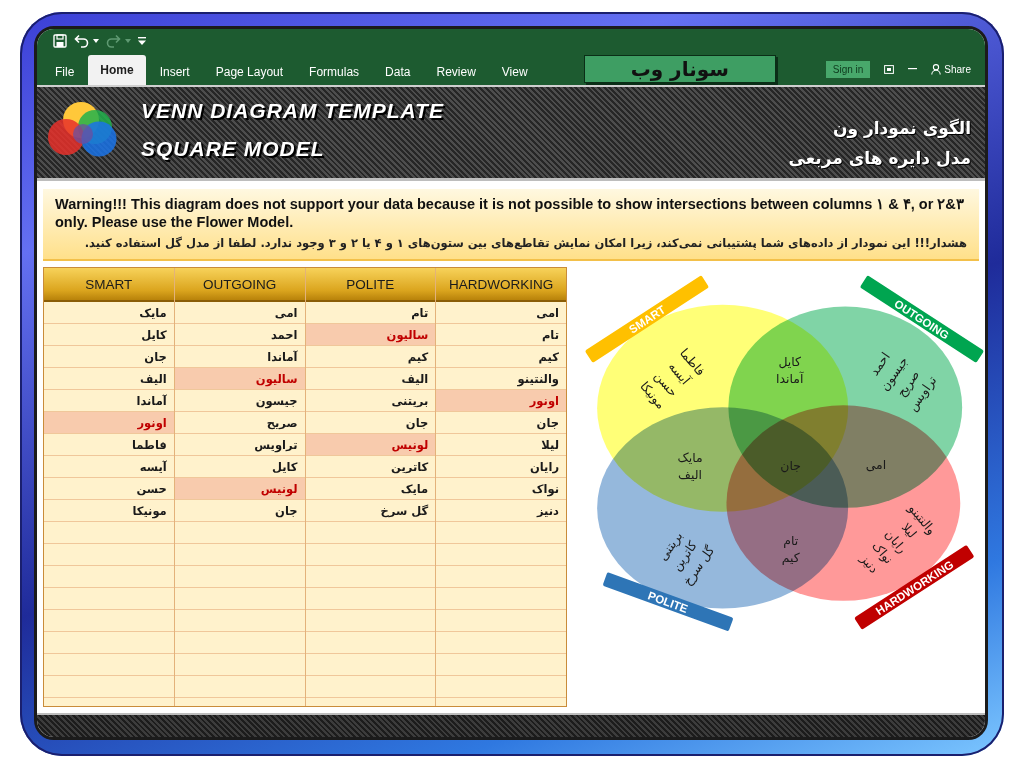 The width and height of the screenshot is (1024, 768). Describe the element at coordinates (370, 511) in the screenshot. I see `table-cell: گل سرخ` at that location.